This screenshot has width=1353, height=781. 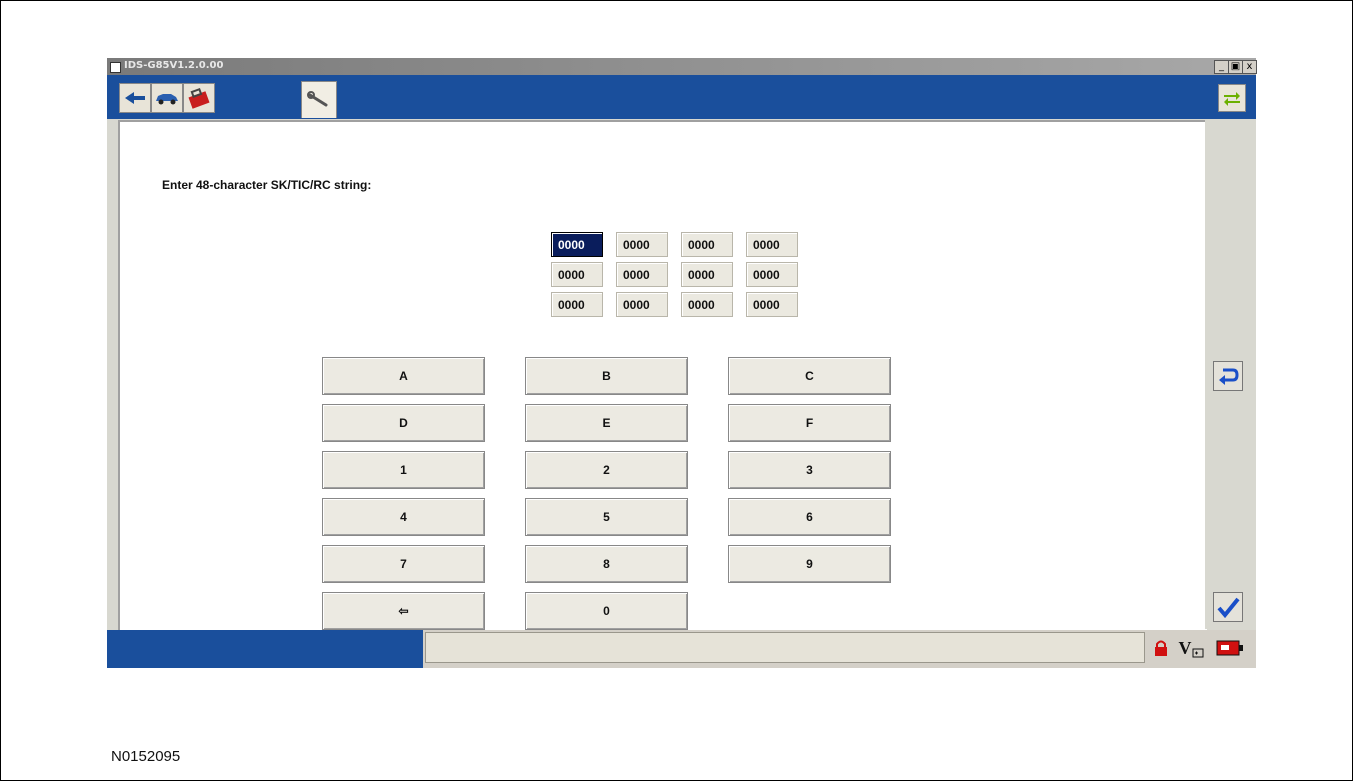 What do you see at coordinates (174, 65) in the screenshot?
I see `window-title: IDS-G85V1.2.0.00` at bounding box center [174, 65].